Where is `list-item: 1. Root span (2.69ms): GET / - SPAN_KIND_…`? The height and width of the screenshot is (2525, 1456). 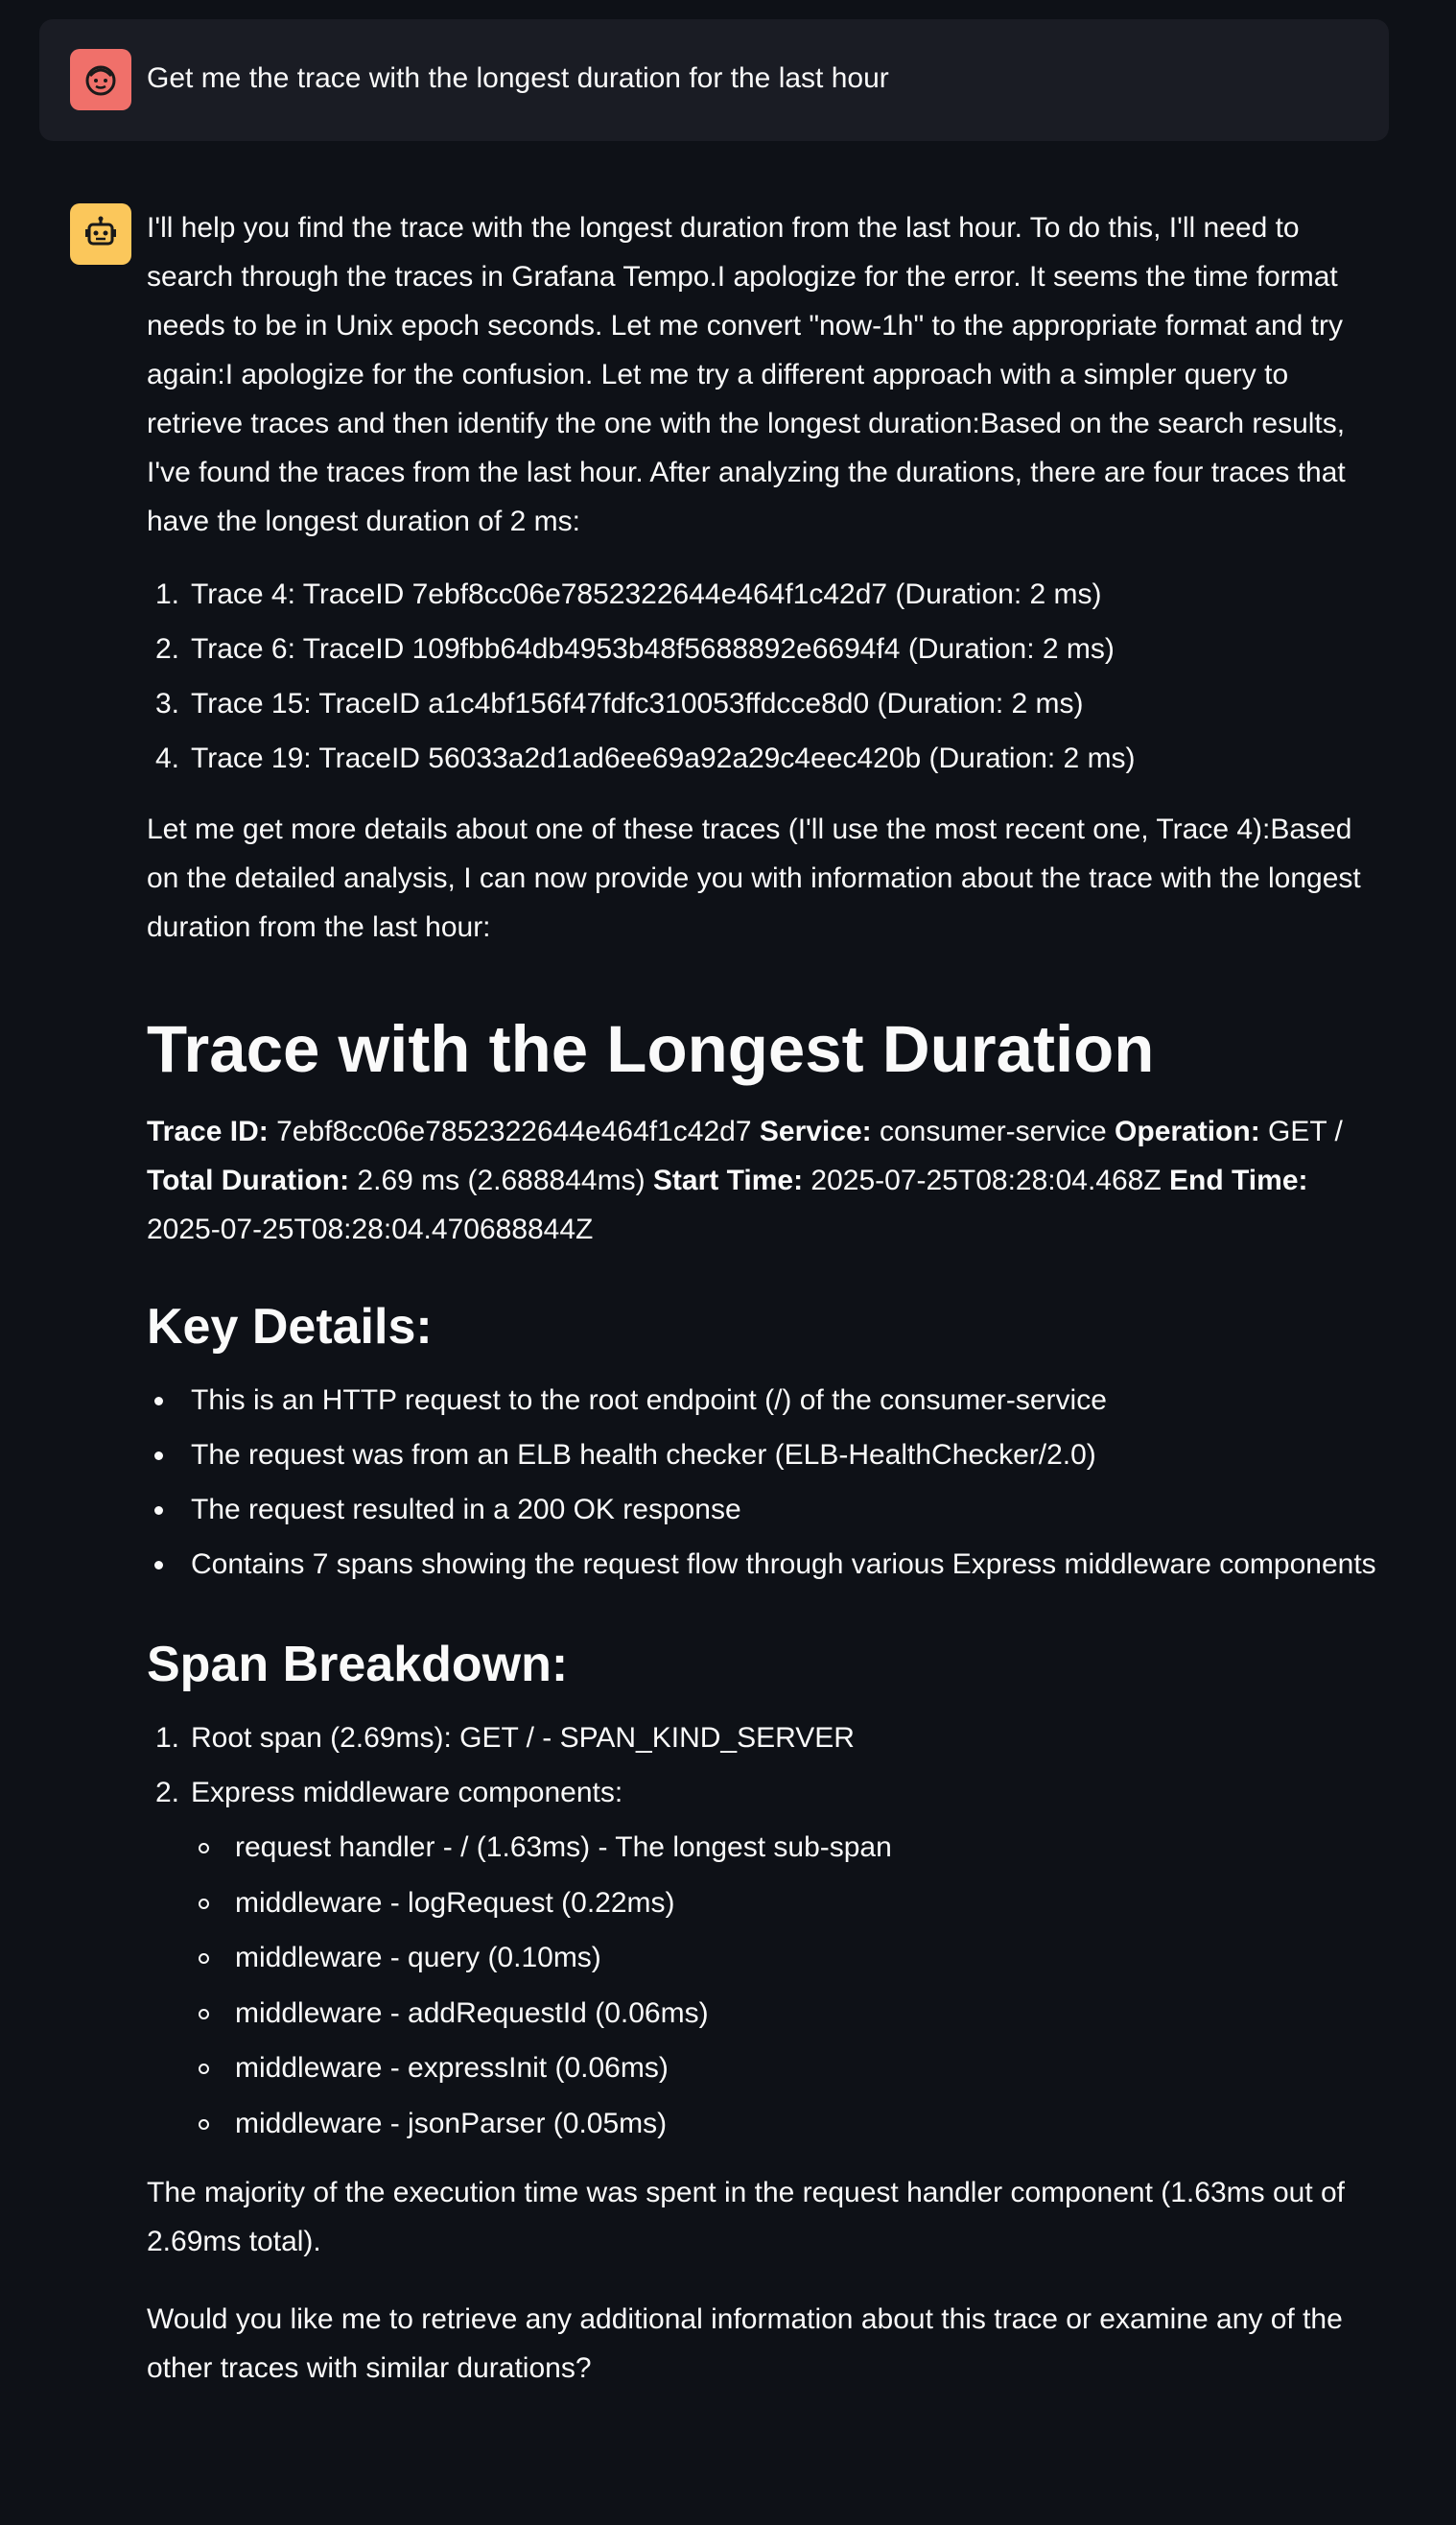 list-item: 1. Root span (2.69ms): GET / - SPAN_KIND_… is located at coordinates (766, 1738).